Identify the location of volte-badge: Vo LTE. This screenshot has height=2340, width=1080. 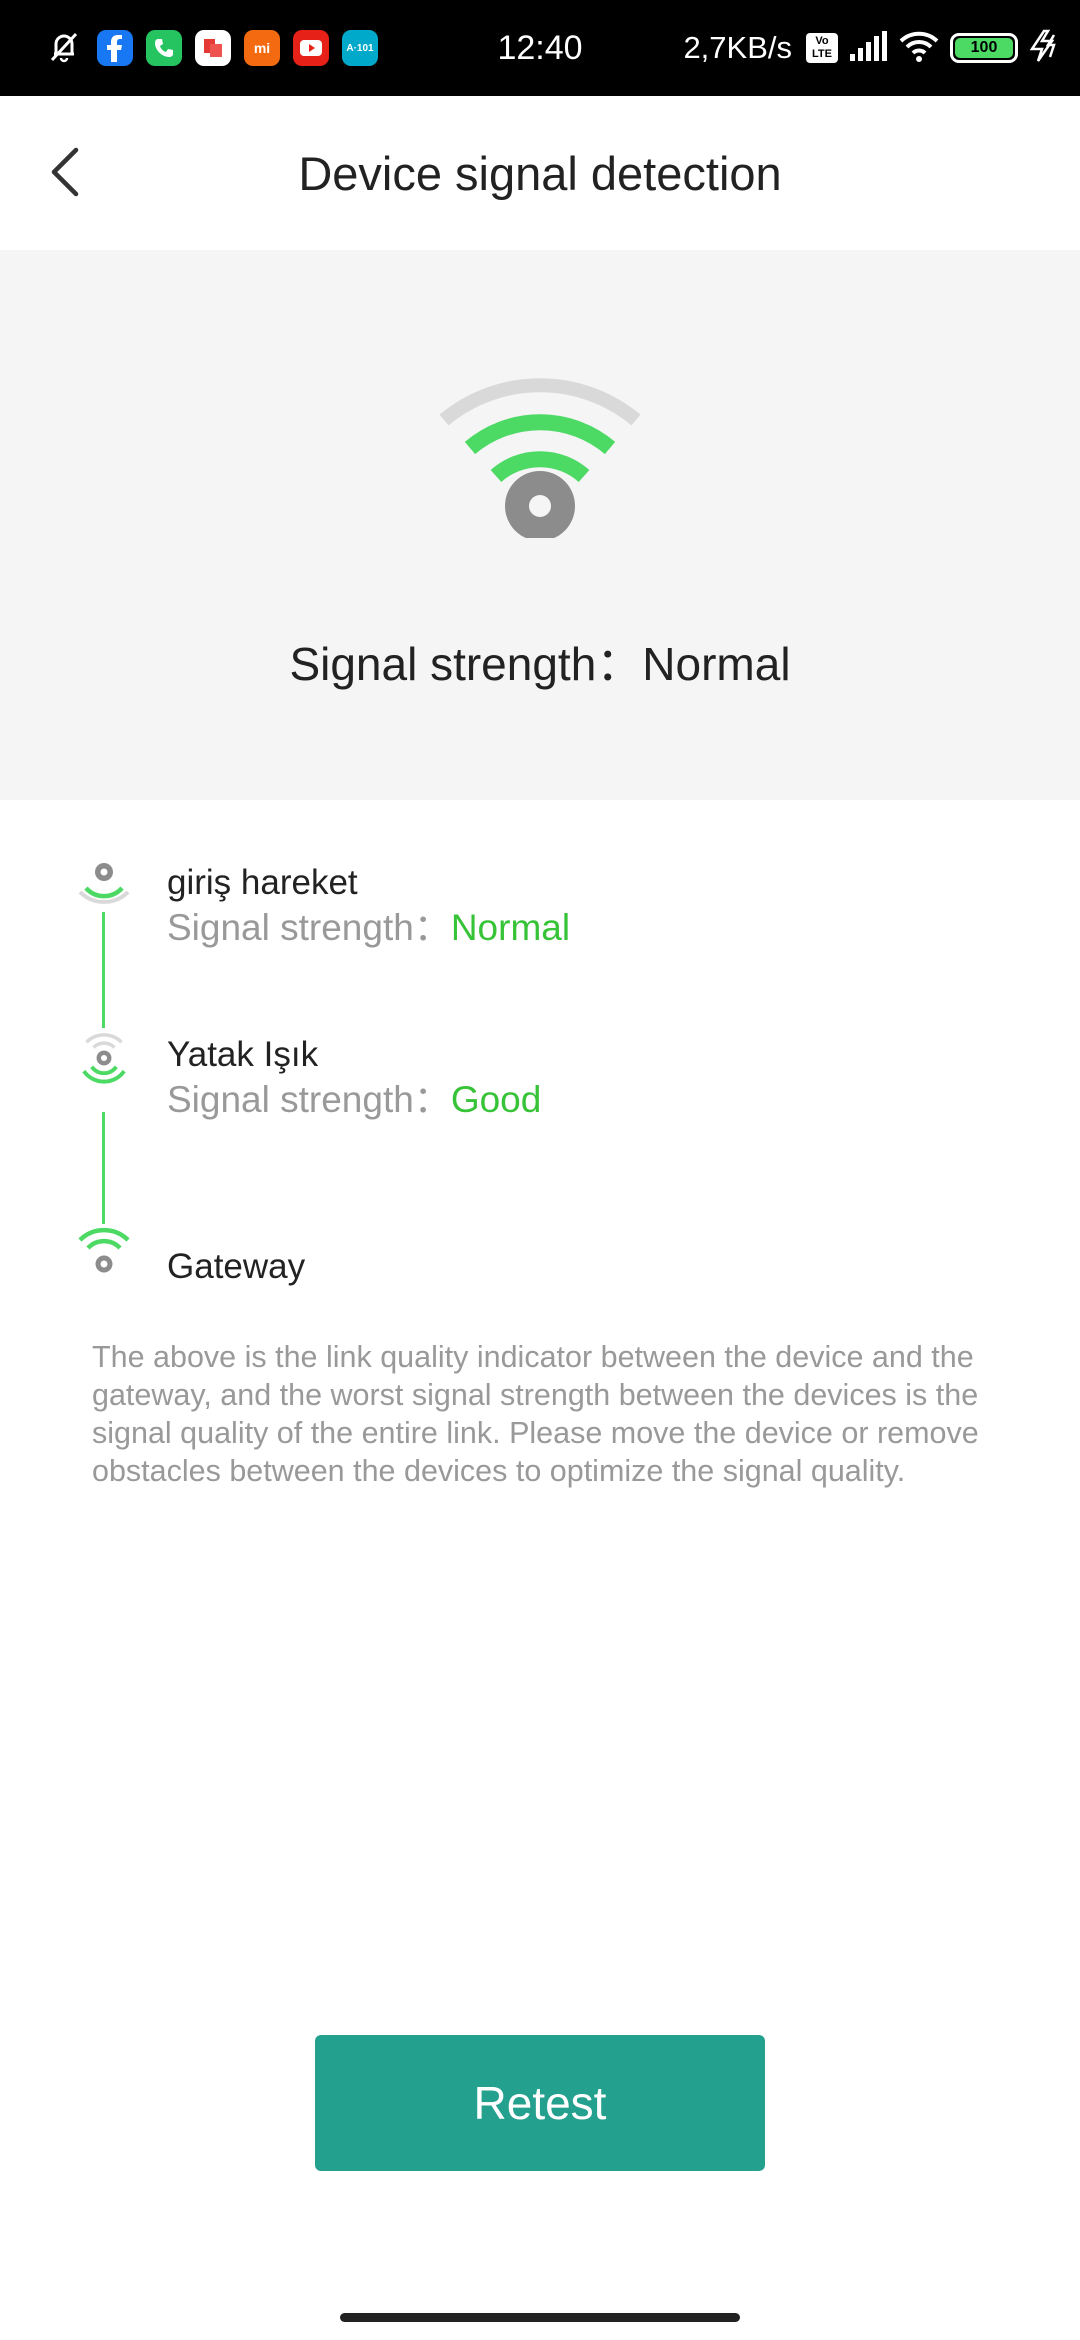
(822, 48).